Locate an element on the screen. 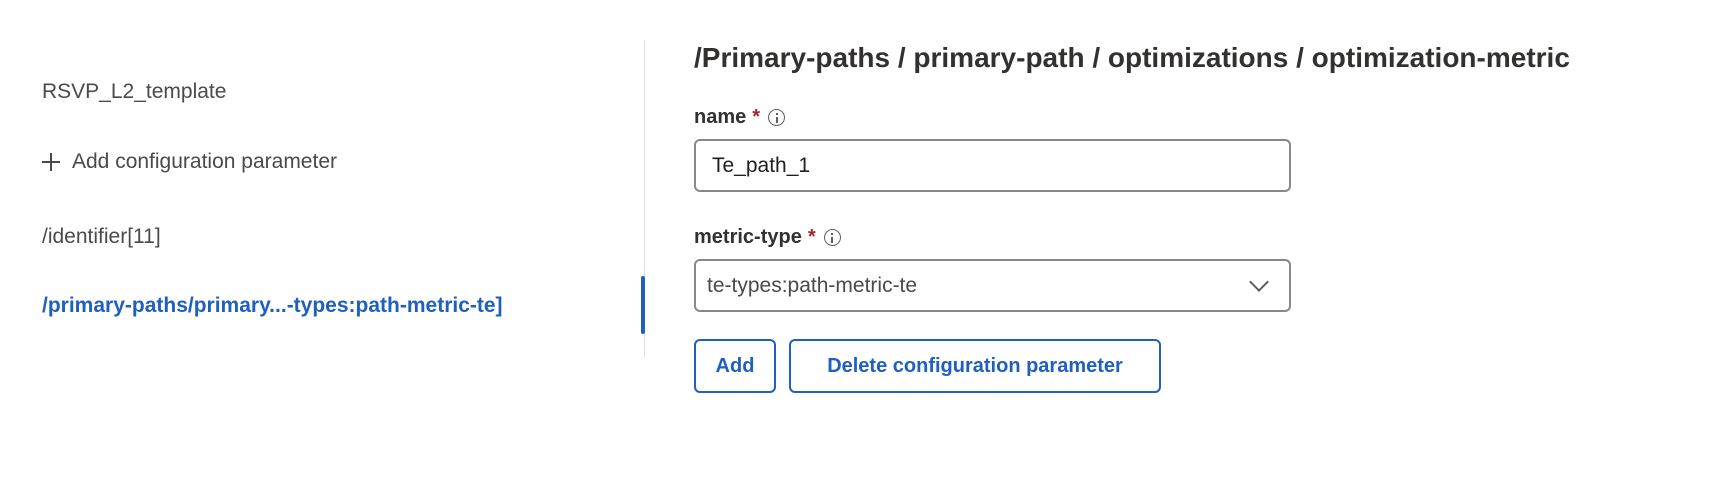 This screenshot has width=1735, height=496. name-field-label: name * is located at coordinates (740, 117).